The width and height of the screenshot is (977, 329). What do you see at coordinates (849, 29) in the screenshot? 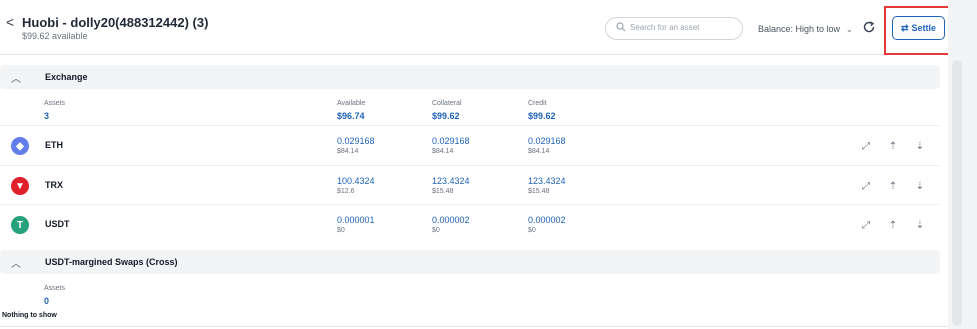
I see `chevron-down-icon: ⌄` at bounding box center [849, 29].